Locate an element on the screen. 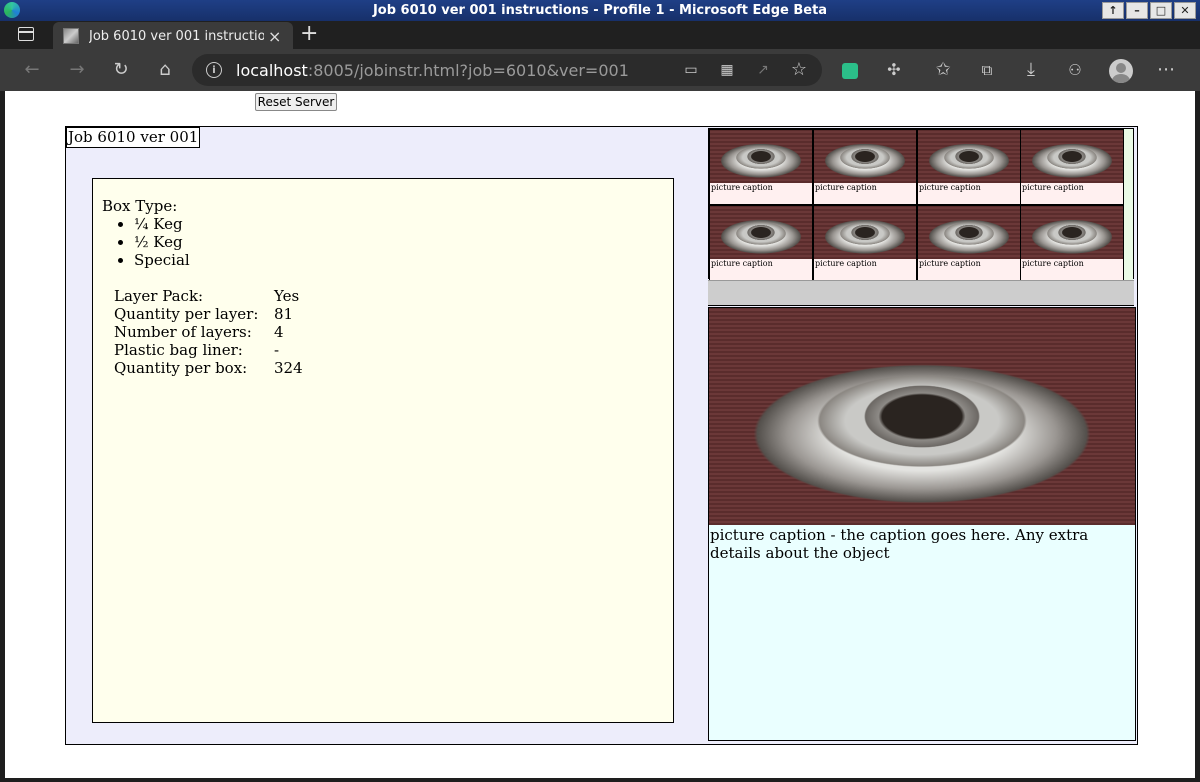 This screenshot has width=1200, height=782. spec-value: Yes is located at coordinates (287, 296).